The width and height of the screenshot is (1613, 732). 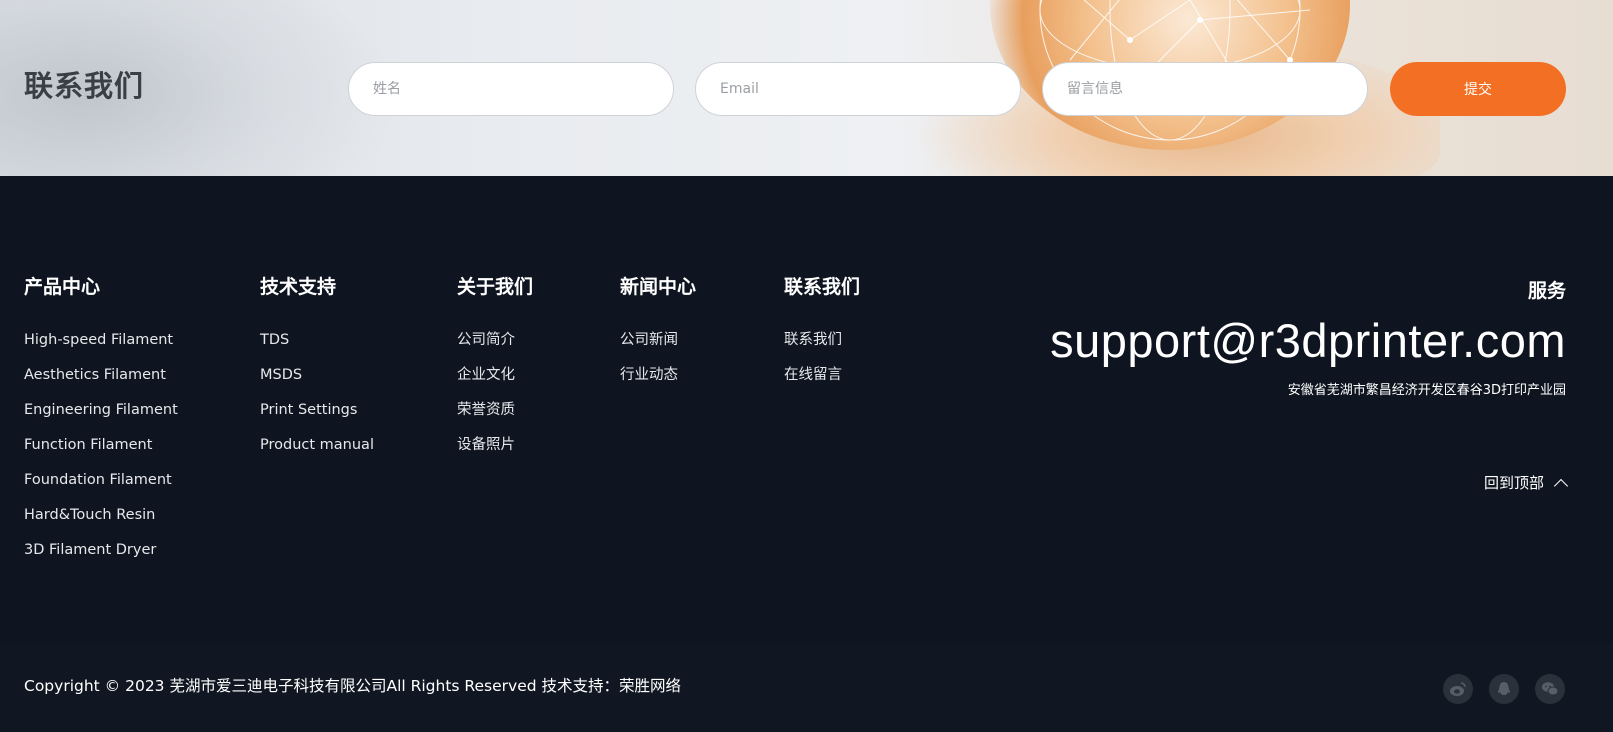 I want to click on message-input, so click(x=1205, y=89).